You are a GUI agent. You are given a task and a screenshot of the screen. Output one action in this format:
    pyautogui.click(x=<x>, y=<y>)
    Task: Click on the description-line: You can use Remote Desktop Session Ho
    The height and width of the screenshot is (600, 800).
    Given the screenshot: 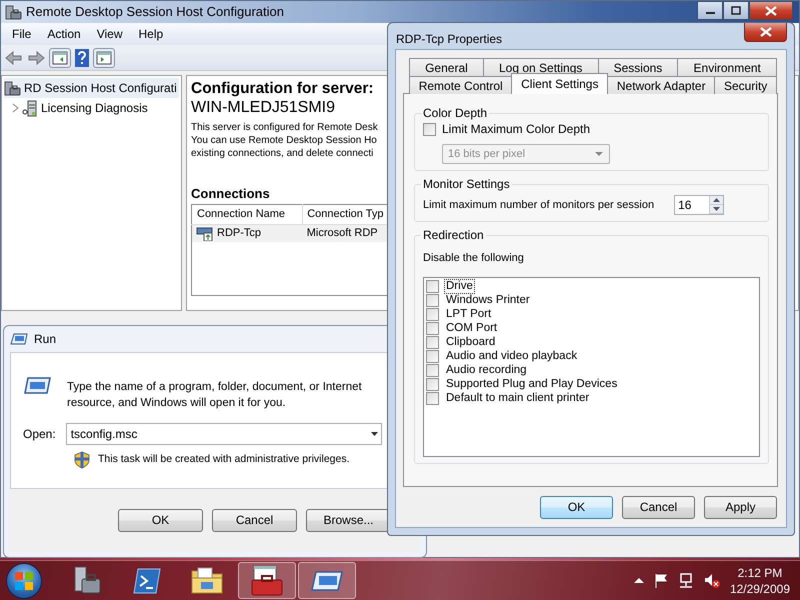 What is the action you would take?
    pyautogui.click(x=284, y=140)
    